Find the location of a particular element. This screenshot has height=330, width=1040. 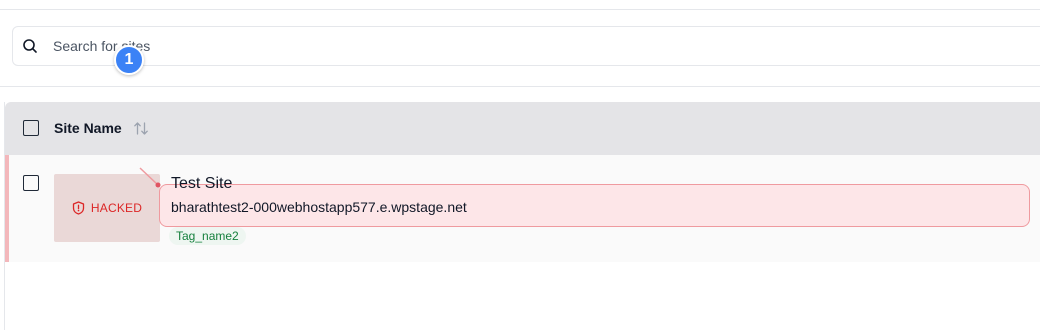

select-all-checkbox is located at coordinates (31, 128).